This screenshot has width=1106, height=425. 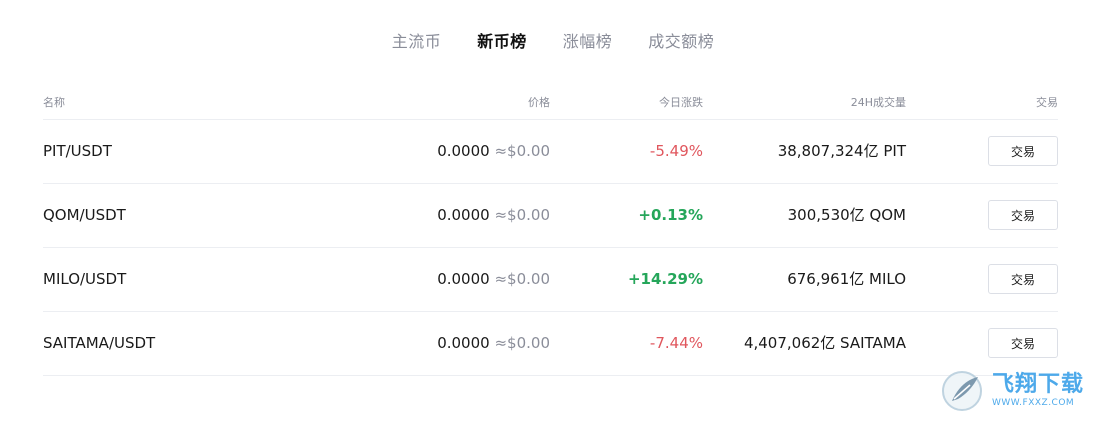 What do you see at coordinates (1038, 384) in the screenshot?
I see `watermark-title: 飞翔下载` at bounding box center [1038, 384].